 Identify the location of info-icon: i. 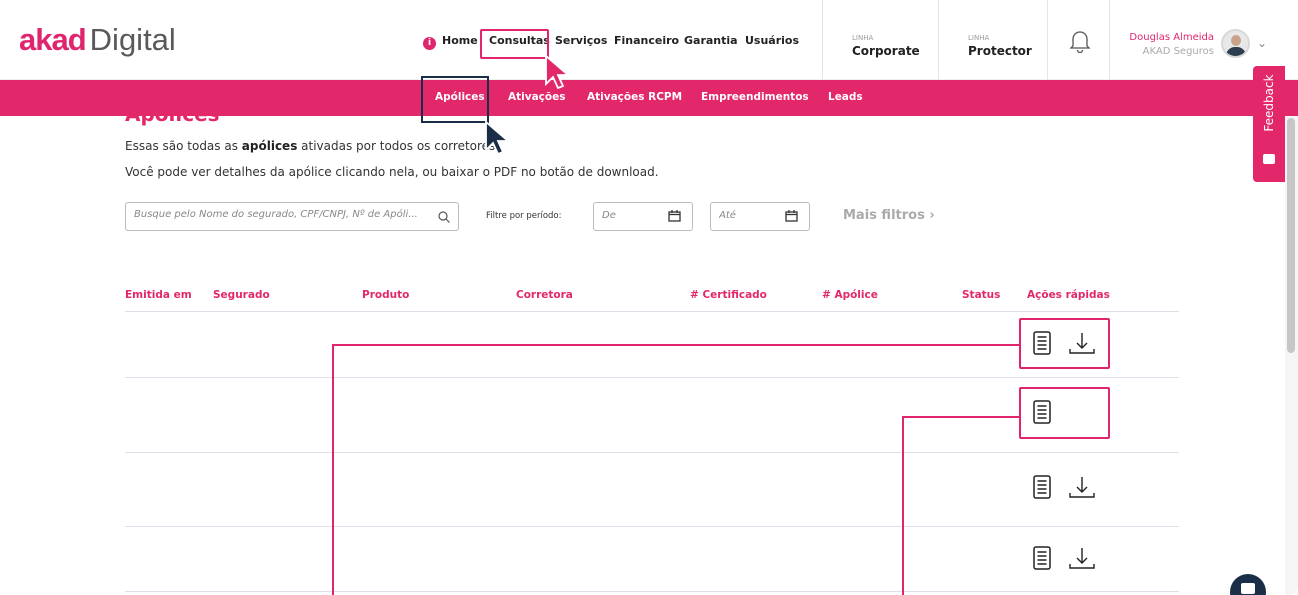
(429, 43).